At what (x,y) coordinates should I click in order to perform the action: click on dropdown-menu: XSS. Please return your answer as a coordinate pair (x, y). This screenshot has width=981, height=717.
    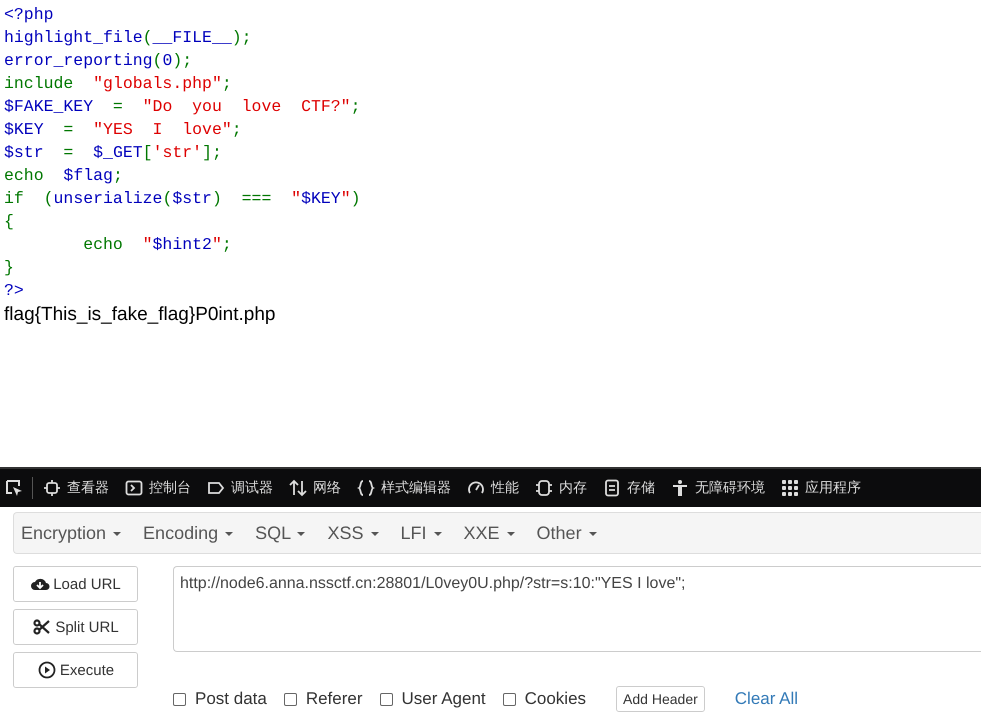
    Looking at the image, I should click on (352, 533).